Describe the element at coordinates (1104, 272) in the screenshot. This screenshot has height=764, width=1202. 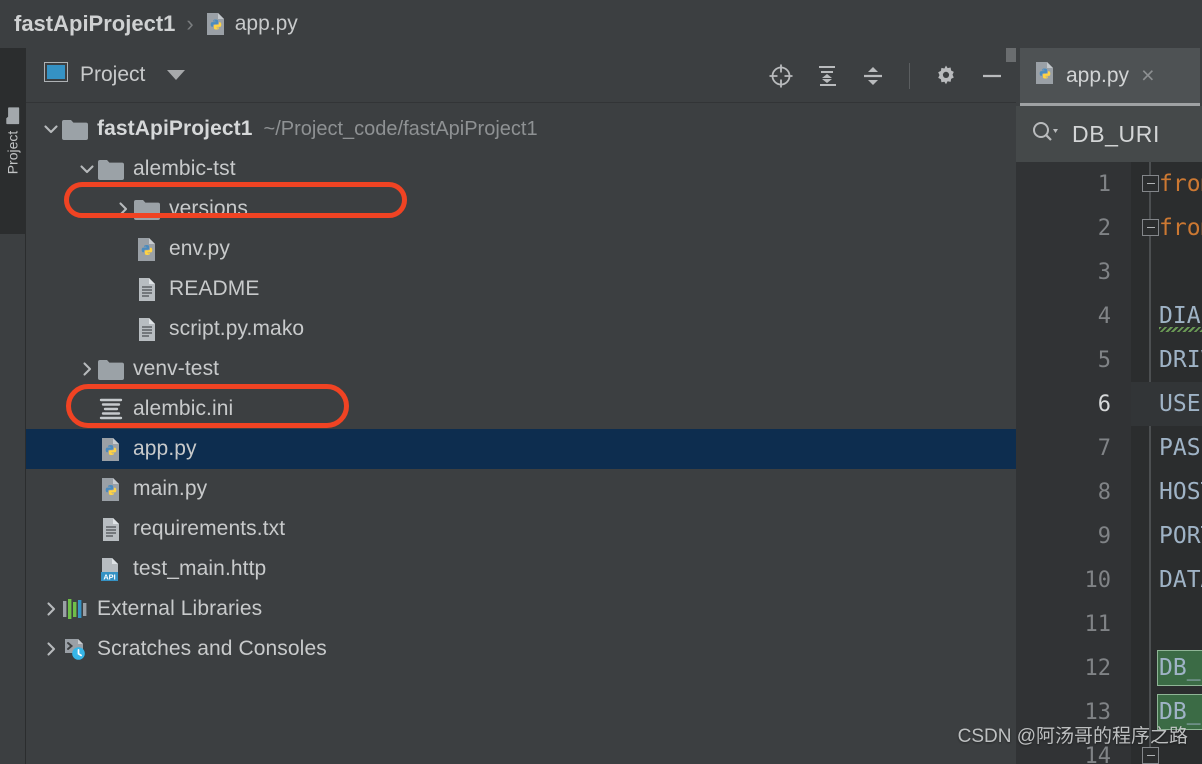
I see `line-number: 3` at that location.